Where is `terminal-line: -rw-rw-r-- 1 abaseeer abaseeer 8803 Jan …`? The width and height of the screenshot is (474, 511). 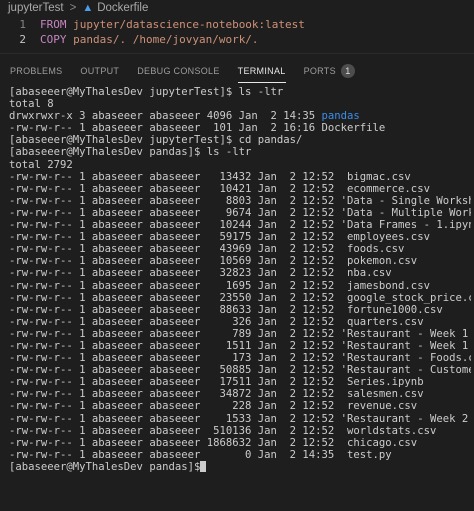
terminal-line: -rw-rw-r-- 1 abaseeer abaseeer 8803 Jan … is located at coordinates (240, 201).